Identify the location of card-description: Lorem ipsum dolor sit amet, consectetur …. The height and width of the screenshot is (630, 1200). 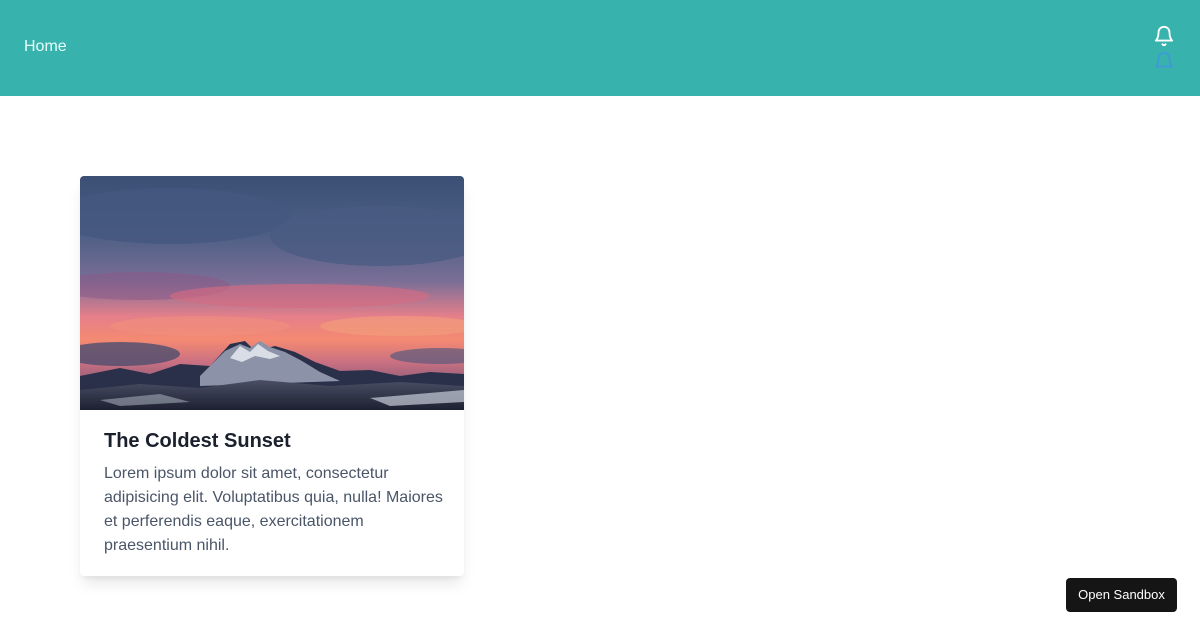
(273, 509).